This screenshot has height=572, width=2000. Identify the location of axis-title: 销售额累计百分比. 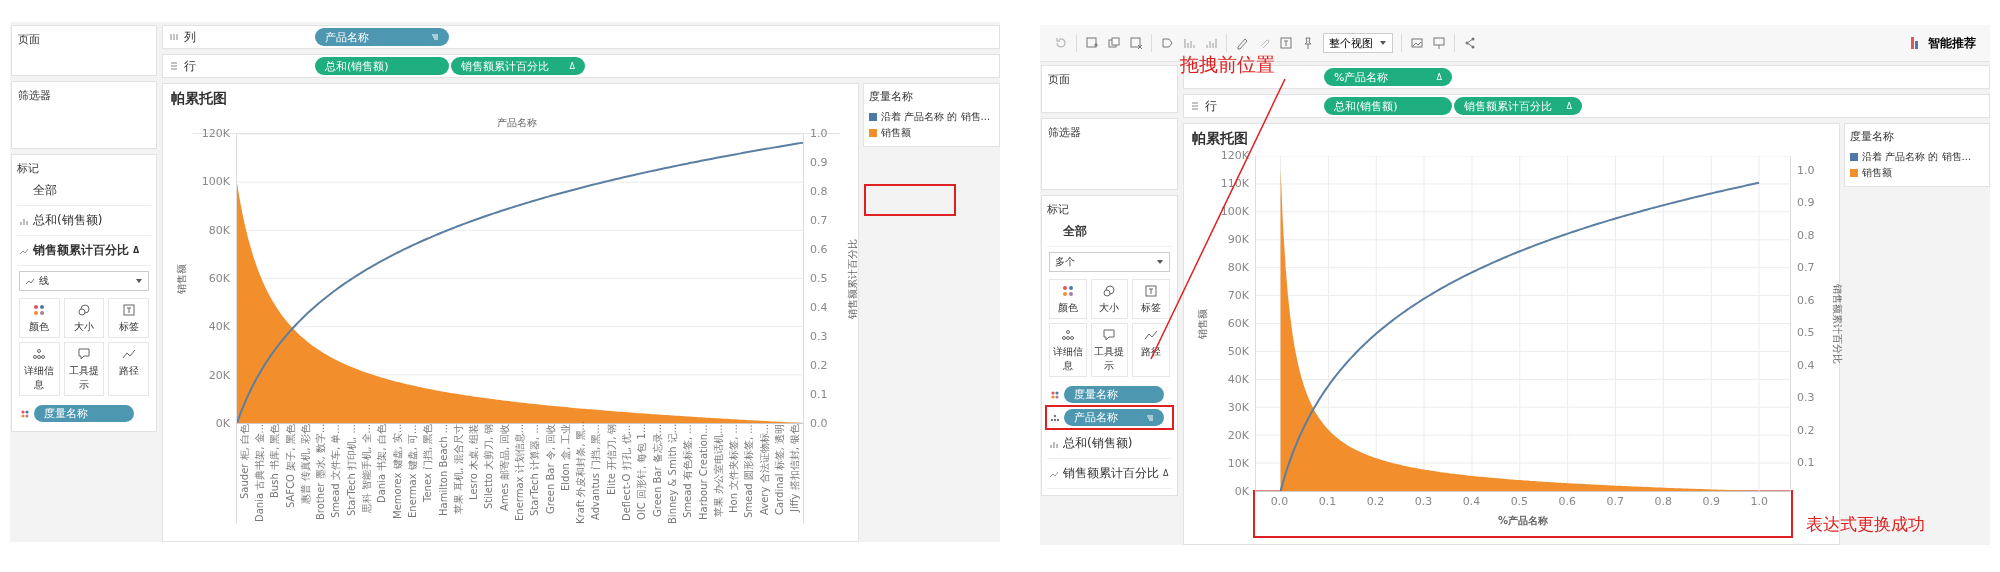
(1837, 324).